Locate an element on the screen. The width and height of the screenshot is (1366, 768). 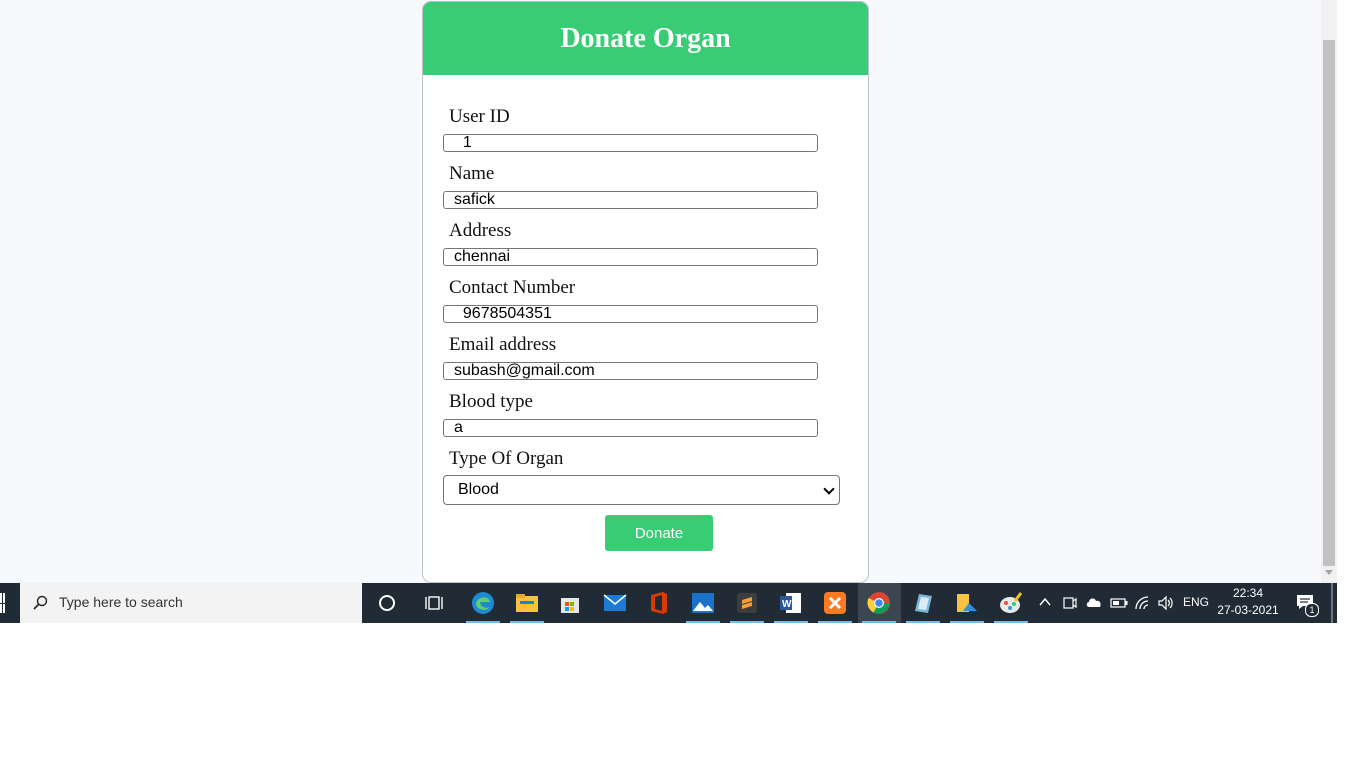
xampp-icon is located at coordinates (835, 603).